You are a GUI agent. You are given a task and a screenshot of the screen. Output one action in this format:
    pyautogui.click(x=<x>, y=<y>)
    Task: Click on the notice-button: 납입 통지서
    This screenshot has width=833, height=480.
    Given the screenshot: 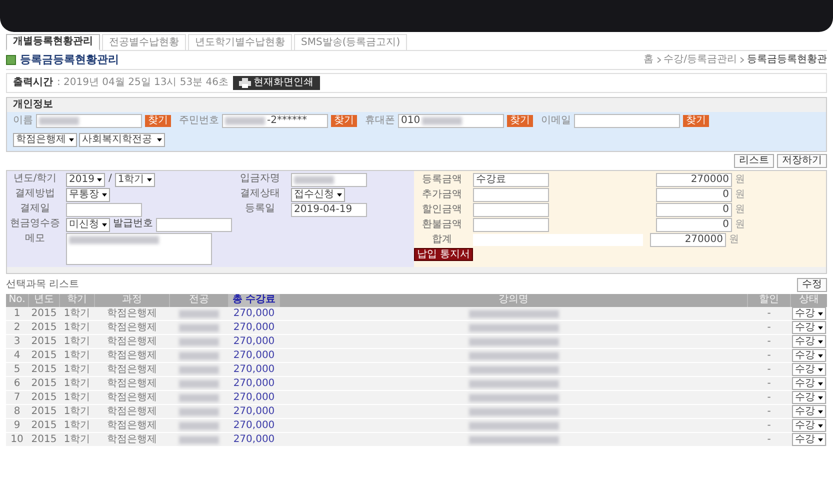 What is the action you would take?
    pyautogui.click(x=444, y=254)
    